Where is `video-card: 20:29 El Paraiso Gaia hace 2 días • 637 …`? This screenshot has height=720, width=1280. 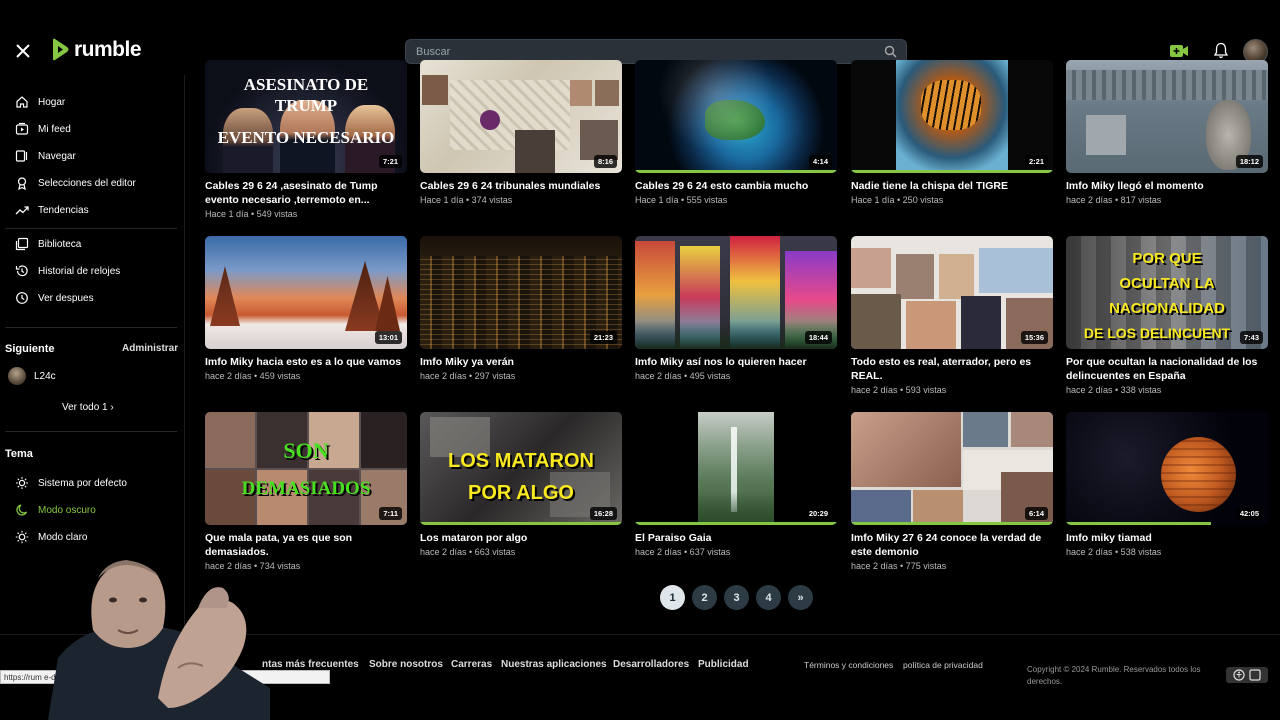 video-card: 20:29 El Paraiso Gaia hace 2 días • 637 … is located at coordinates (736, 484).